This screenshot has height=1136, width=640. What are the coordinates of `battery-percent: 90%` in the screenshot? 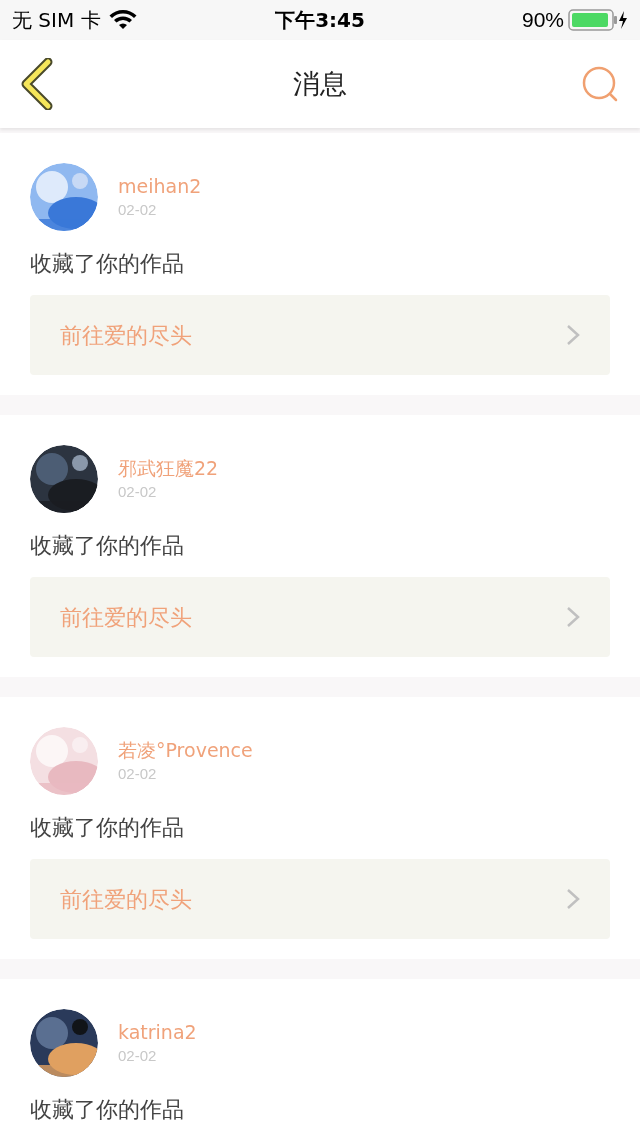 It's located at (542, 20).